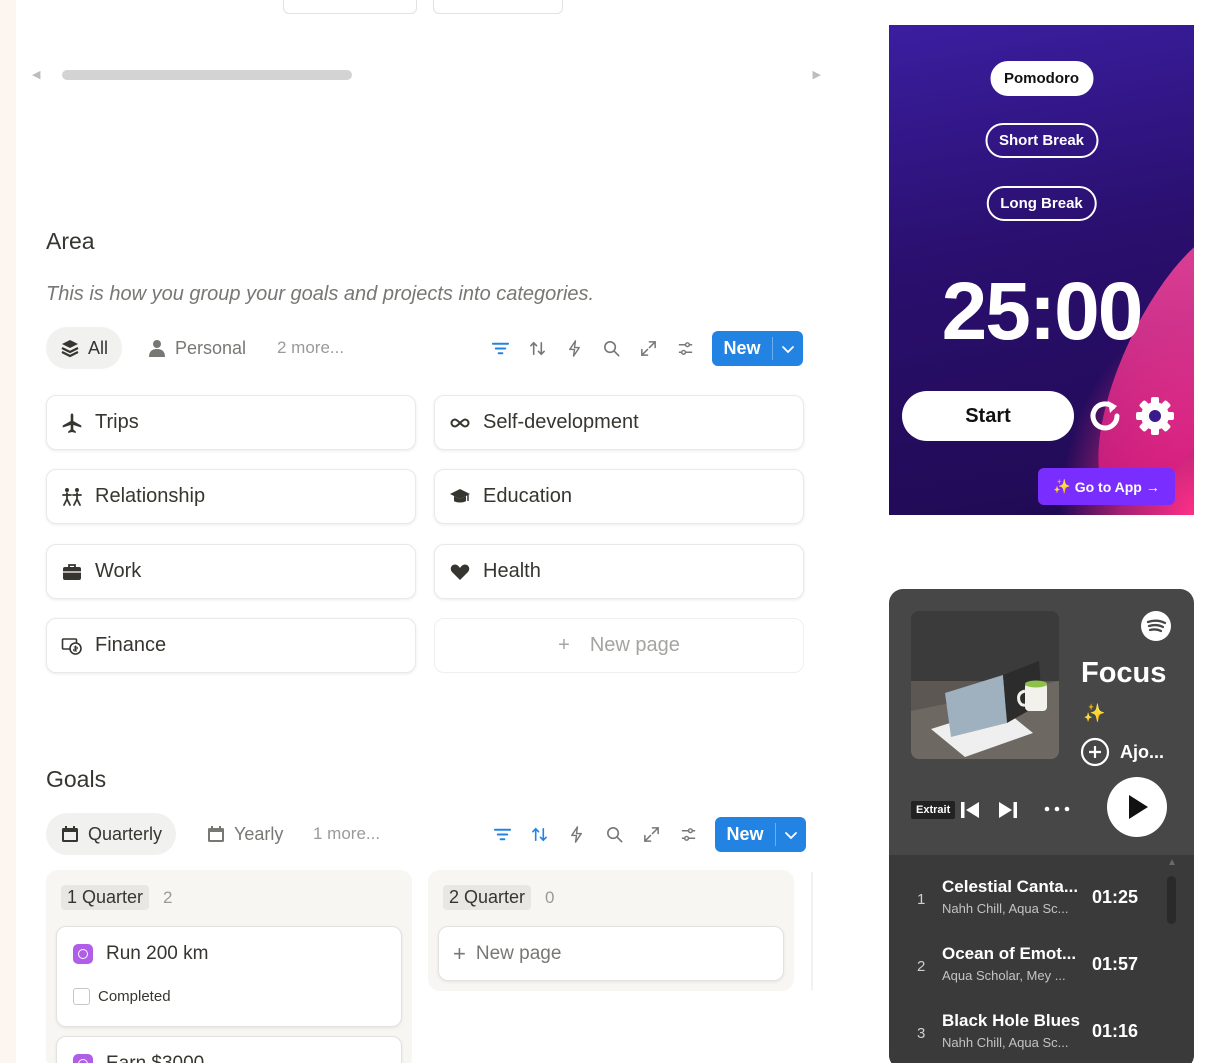 This screenshot has height=1063, width=1209. What do you see at coordinates (817, 75) in the screenshot?
I see `scroll-right-arrow-icon: ▶` at bounding box center [817, 75].